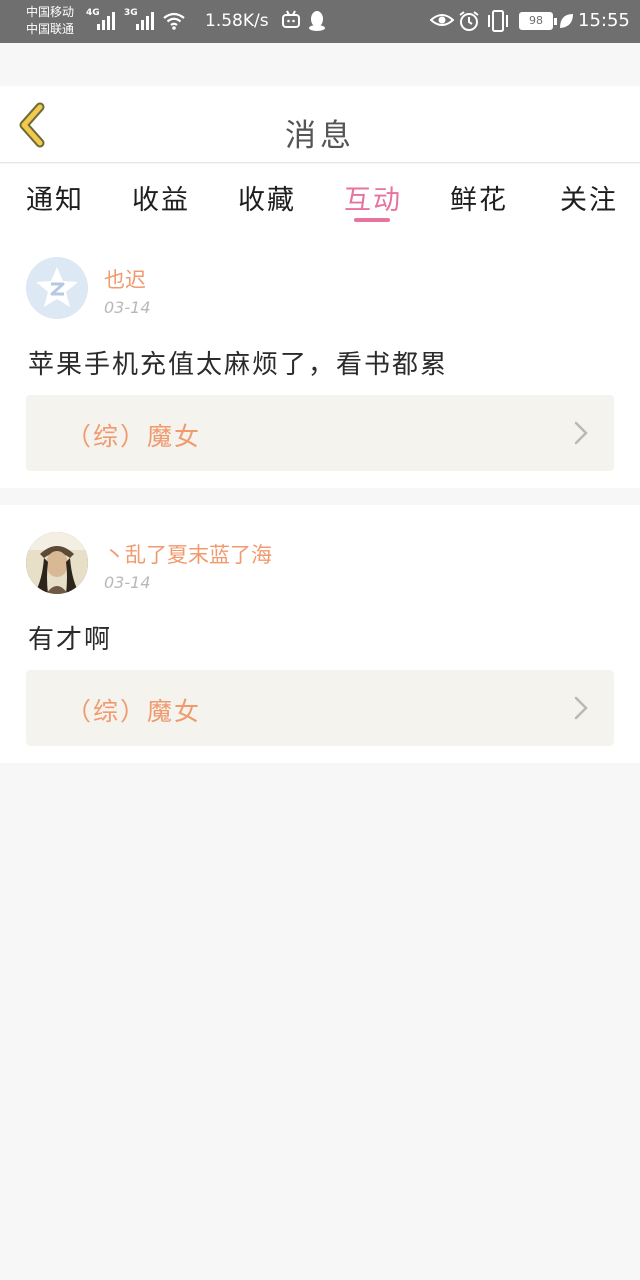 The image size is (640, 1280). I want to click on tab-following: 关注, so click(589, 197).